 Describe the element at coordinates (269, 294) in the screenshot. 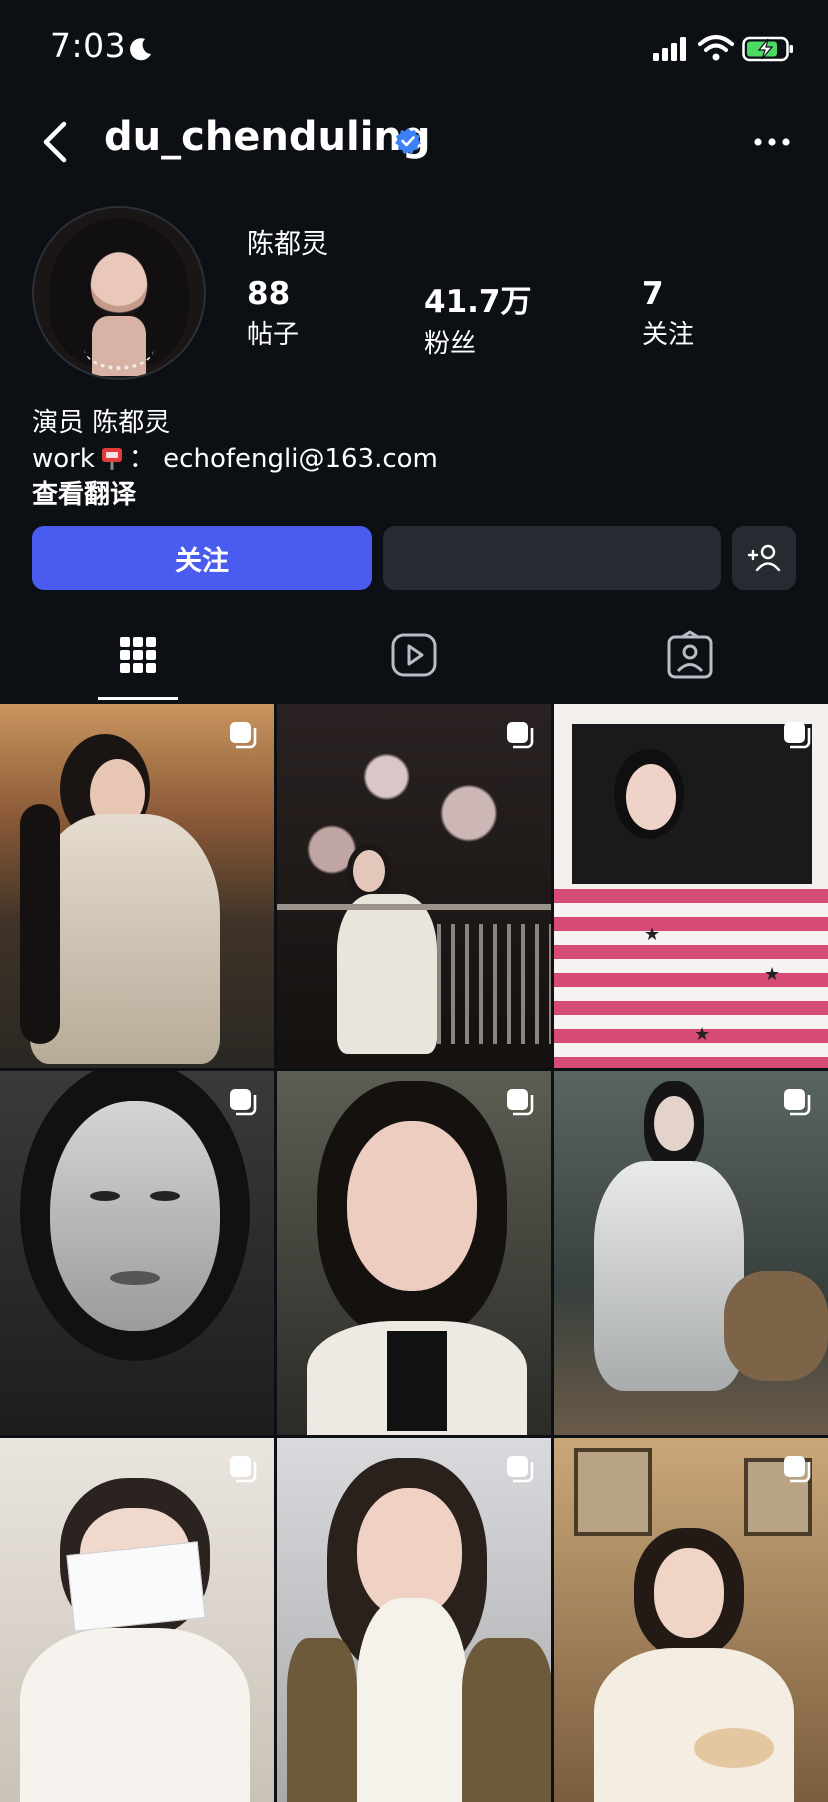

I see `stat-value: 88` at that location.